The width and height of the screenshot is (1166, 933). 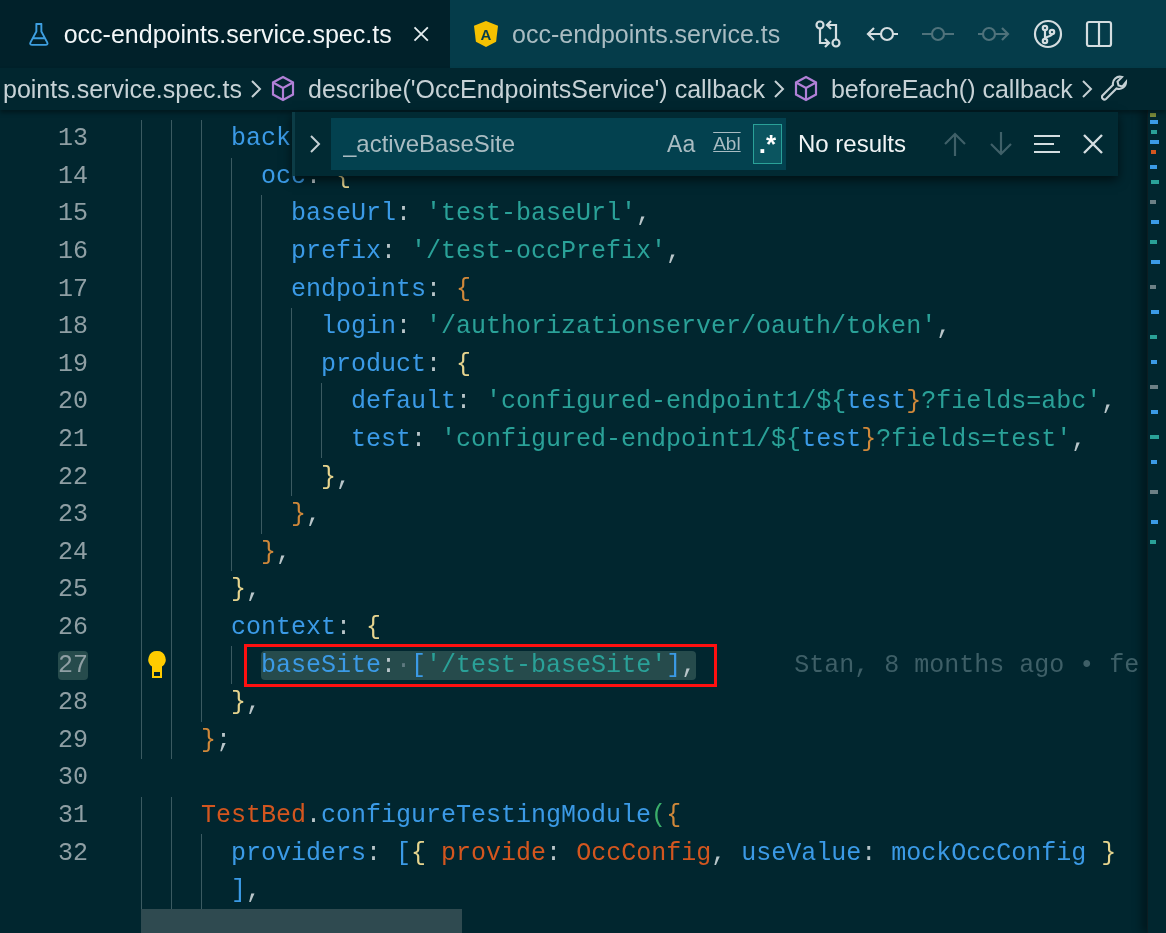 I want to click on breadcrumb-item: points.service.spec.ts, so click(x=122, y=89).